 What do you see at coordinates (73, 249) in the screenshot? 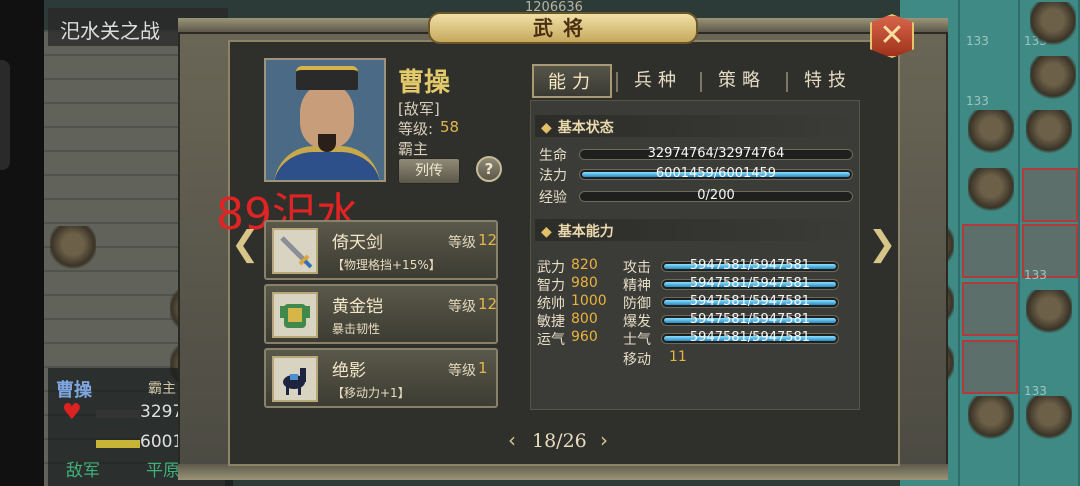
I see `ally-unit-icon` at bounding box center [73, 249].